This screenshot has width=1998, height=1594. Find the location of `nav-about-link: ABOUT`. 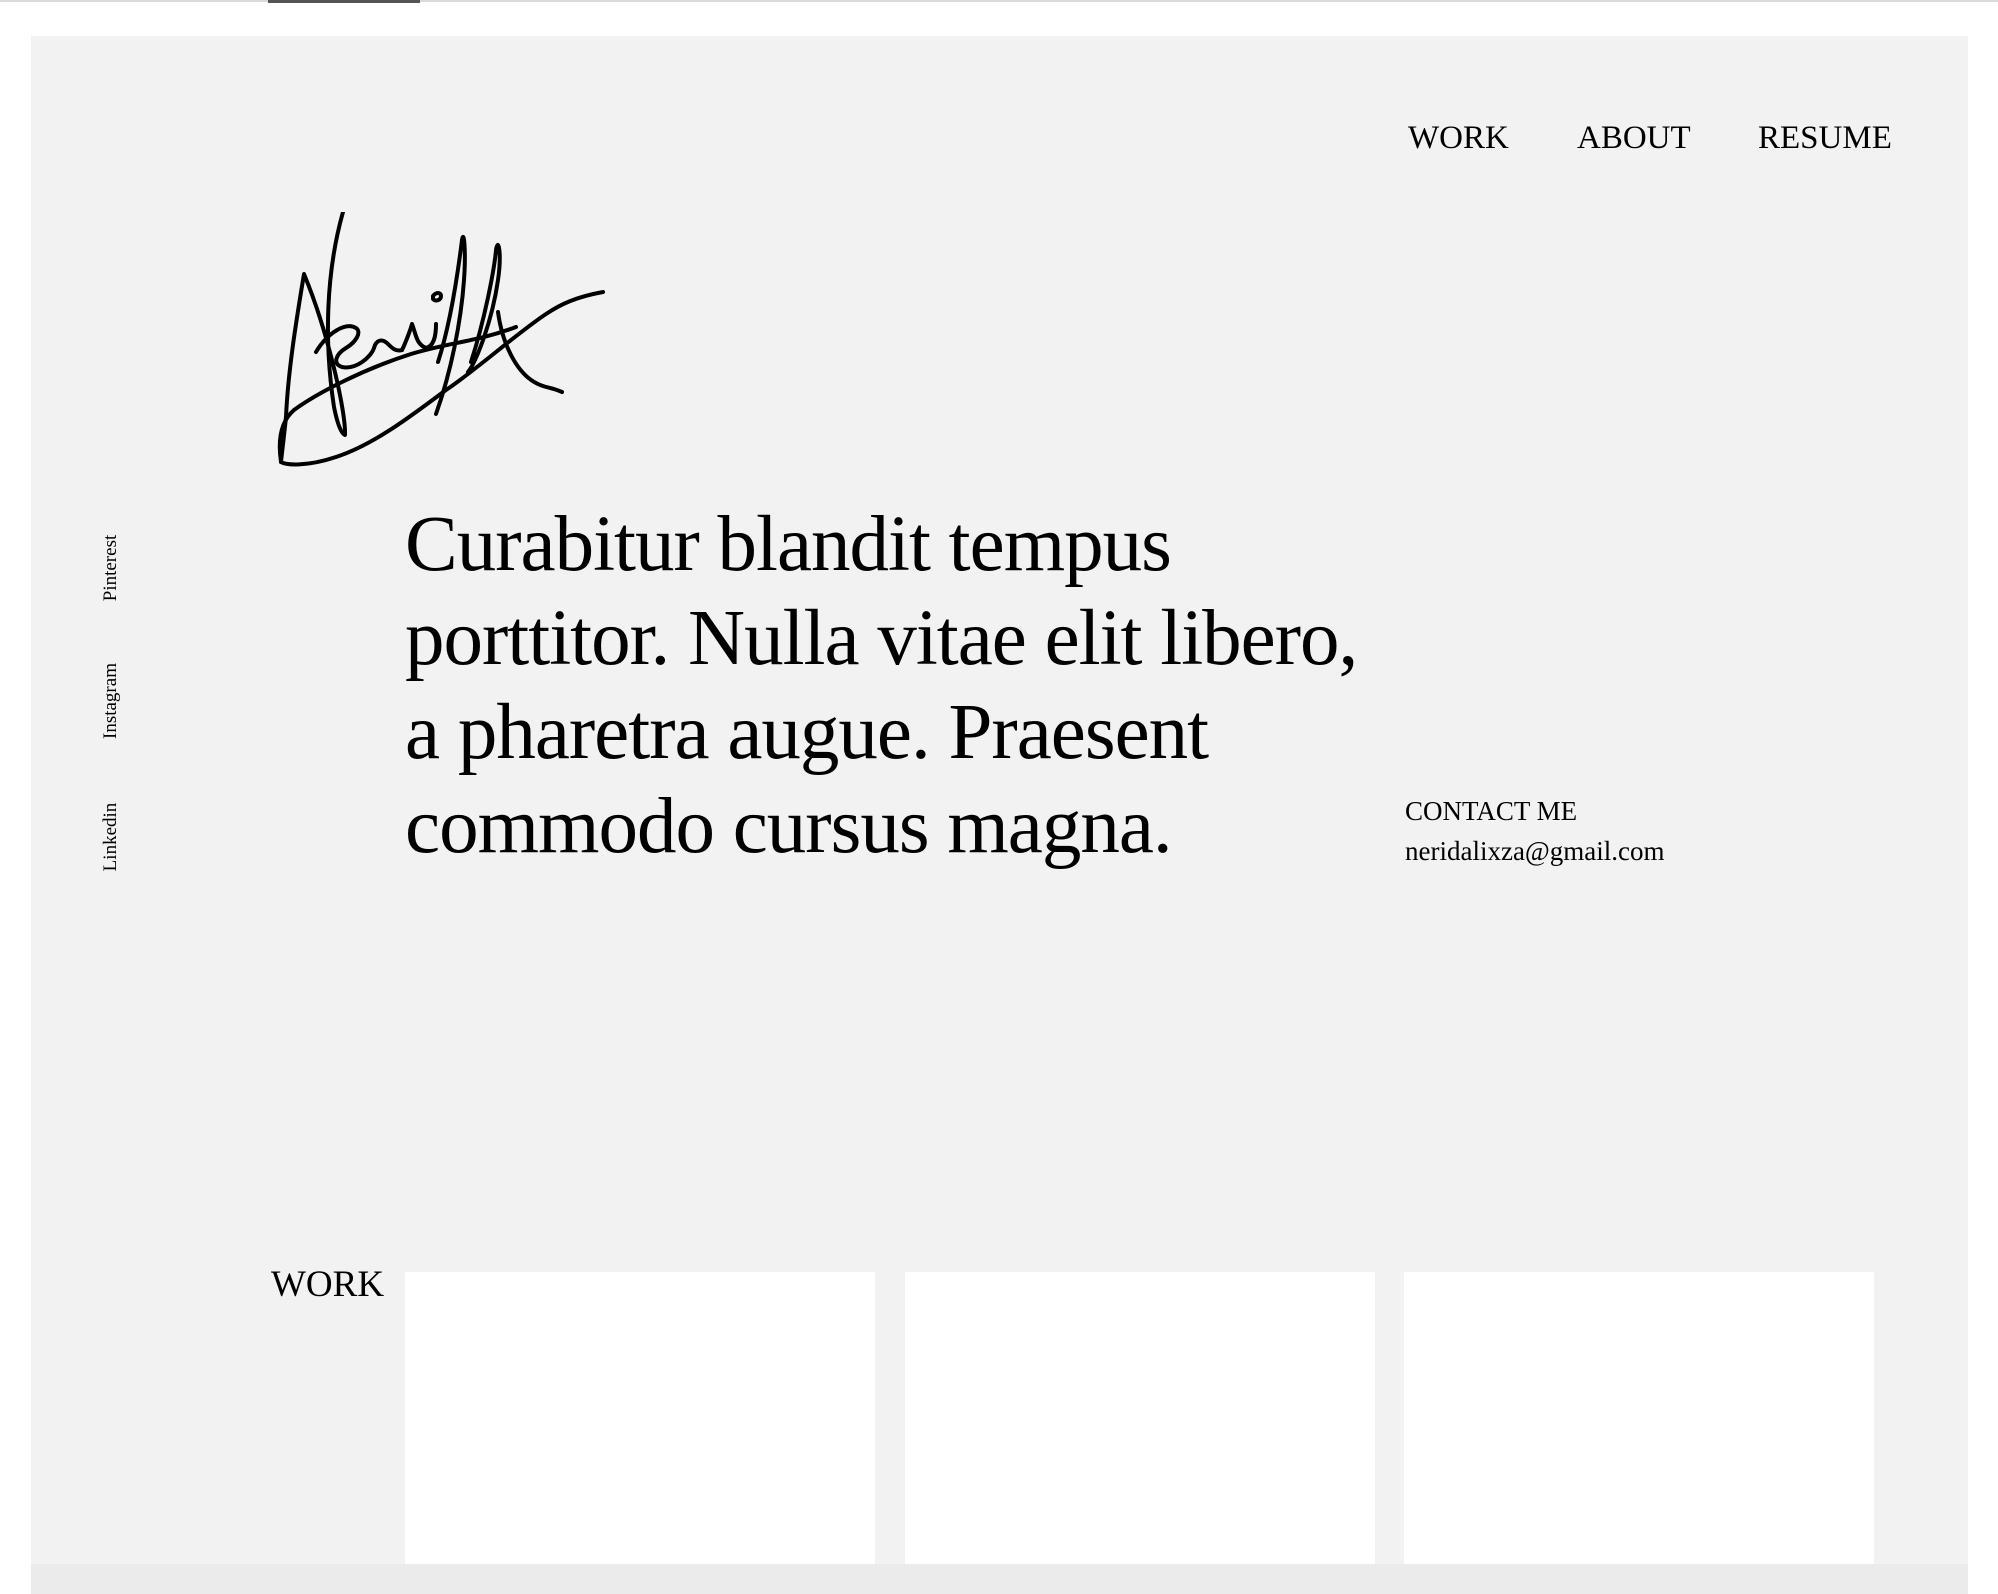

nav-about-link: ABOUT is located at coordinates (1634, 138).